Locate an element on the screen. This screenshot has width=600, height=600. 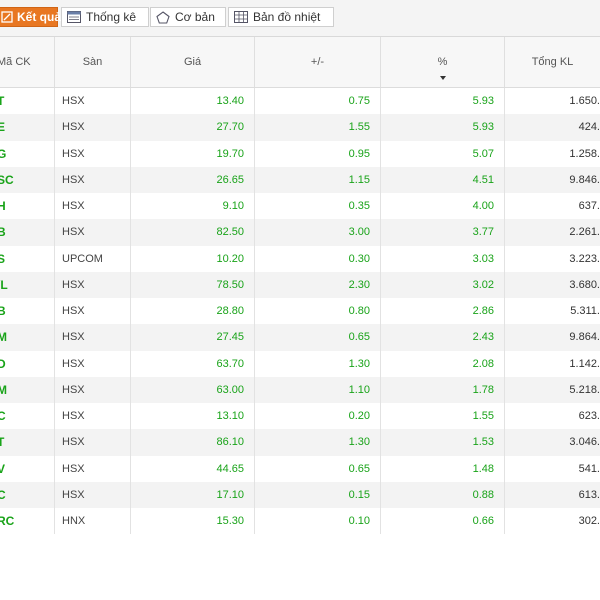
volume-text: 3.680. is located at coordinates (584, 284).